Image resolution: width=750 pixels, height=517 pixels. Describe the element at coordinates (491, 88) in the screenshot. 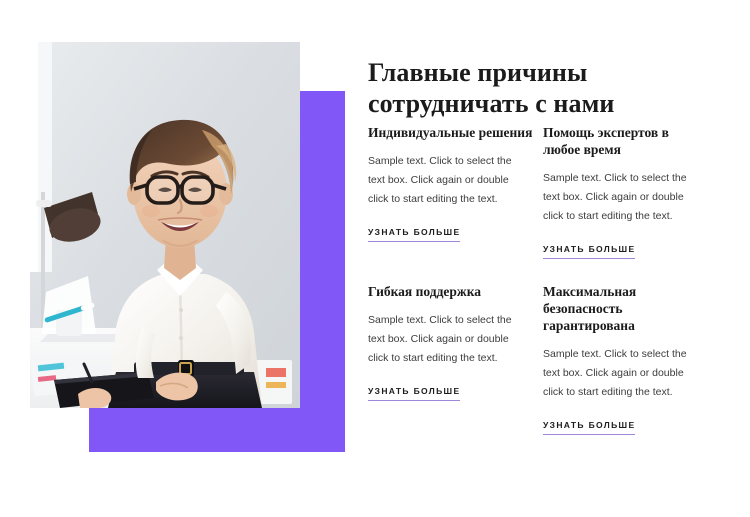

I see `page-title: Главные причины сотрудничать с нами` at that location.